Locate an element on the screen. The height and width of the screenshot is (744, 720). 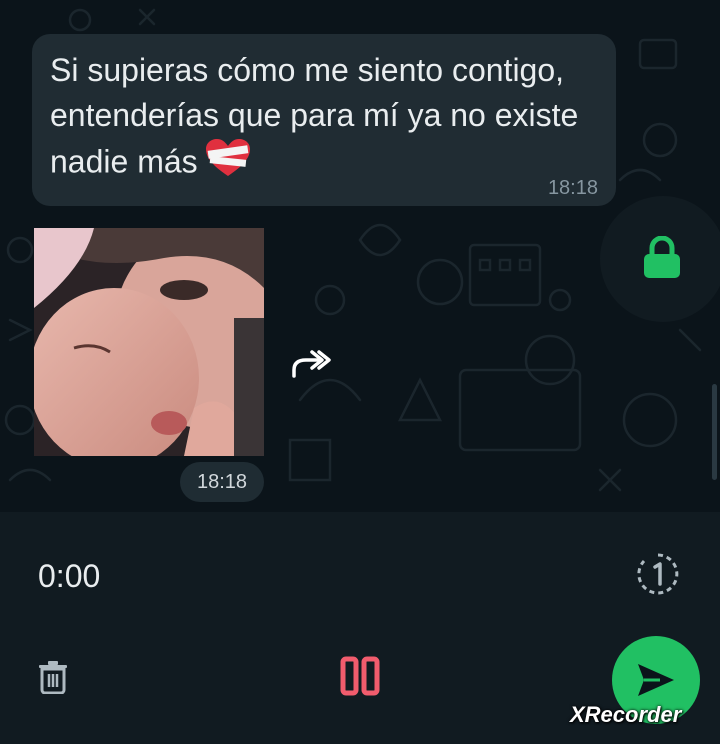
view-once-icon is located at coordinates (658, 574).